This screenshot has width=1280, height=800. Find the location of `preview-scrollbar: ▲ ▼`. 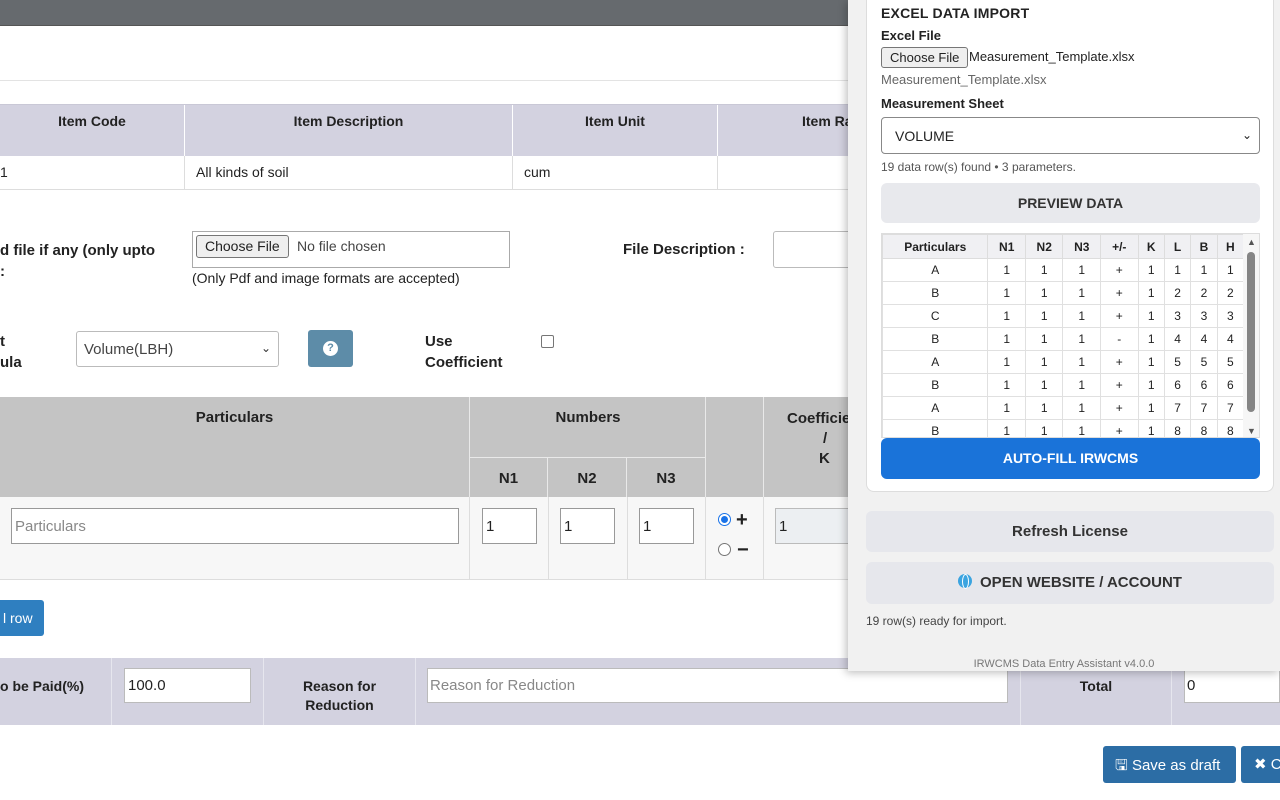

preview-scrollbar: ▲ ▼ is located at coordinates (1251, 335).